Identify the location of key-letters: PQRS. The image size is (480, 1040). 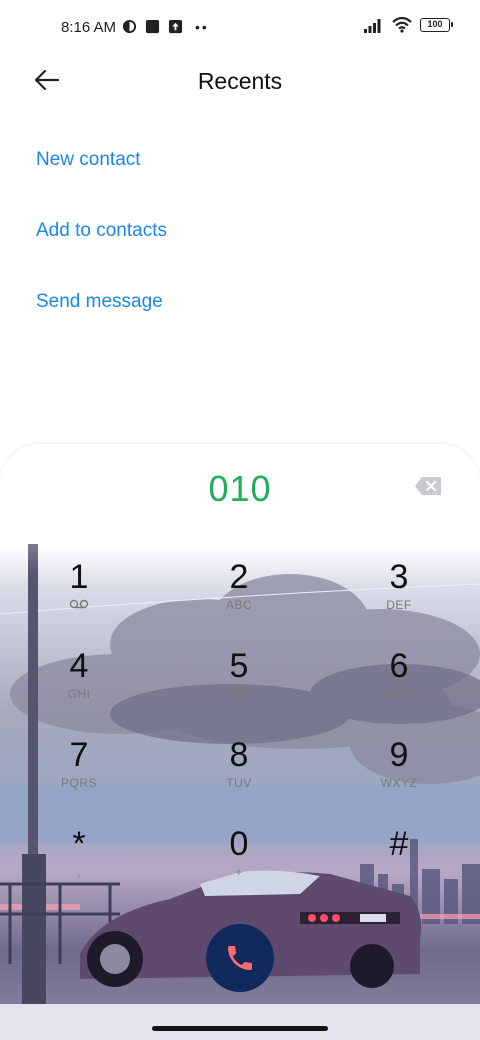
(78, 783).